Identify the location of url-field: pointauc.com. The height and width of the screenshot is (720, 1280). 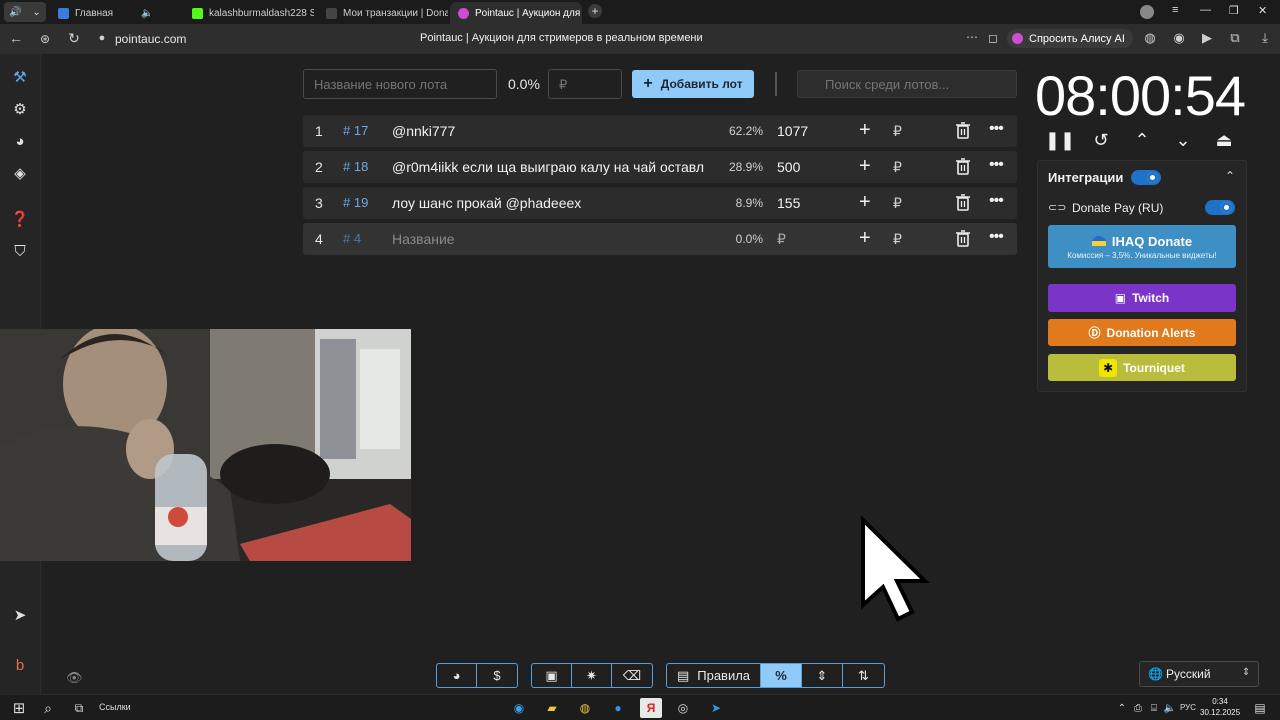
(150, 39).